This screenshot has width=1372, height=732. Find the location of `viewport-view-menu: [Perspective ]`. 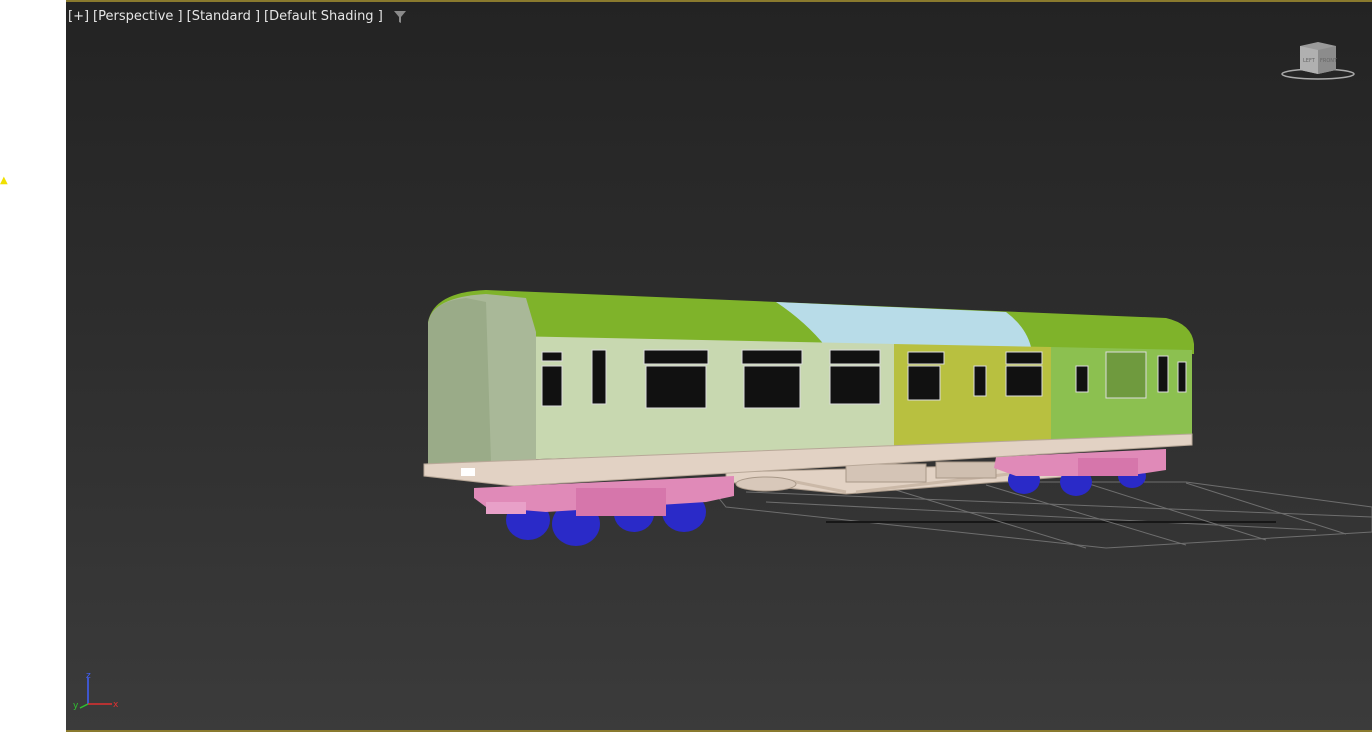

viewport-view-menu: [Perspective ] is located at coordinates (138, 16).